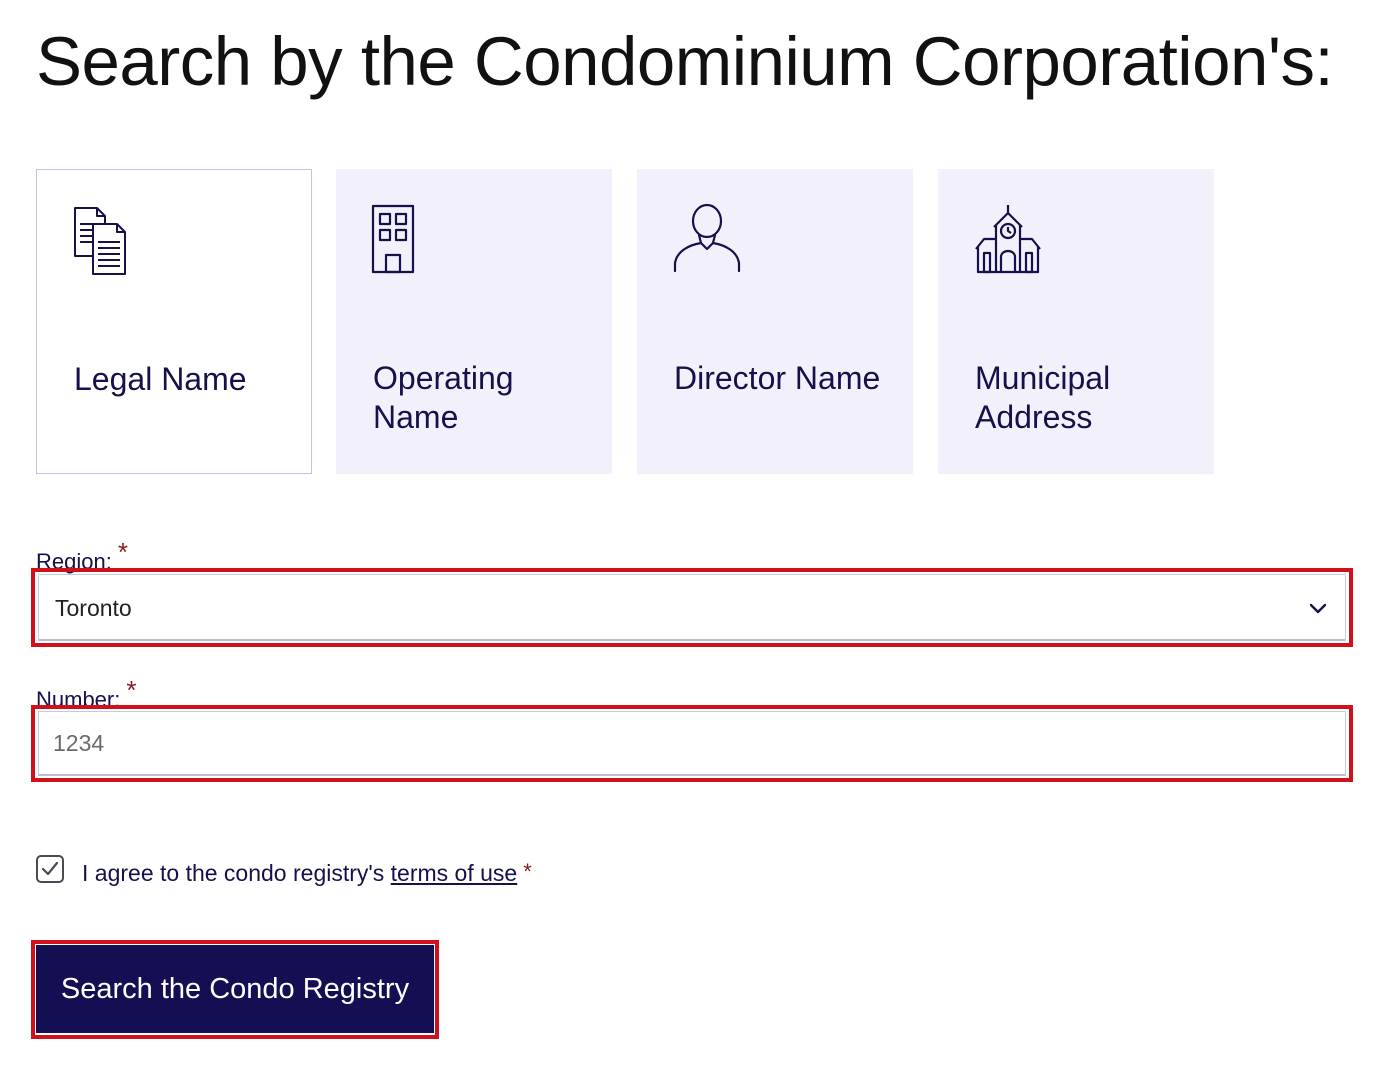 This screenshot has height=1072, width=1400. What do you see at coordinates (160, 379) in the screenshot?
I see `option-label: Legal Name` at bounding box center [160, 379].